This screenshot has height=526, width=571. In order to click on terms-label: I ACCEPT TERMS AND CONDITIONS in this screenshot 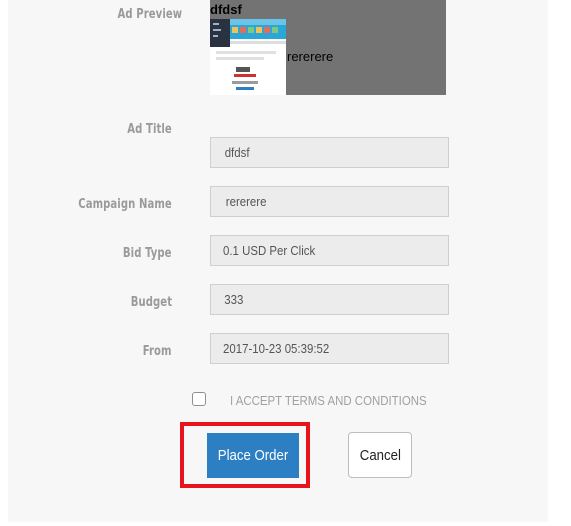, I will do `click(328, 400)`.